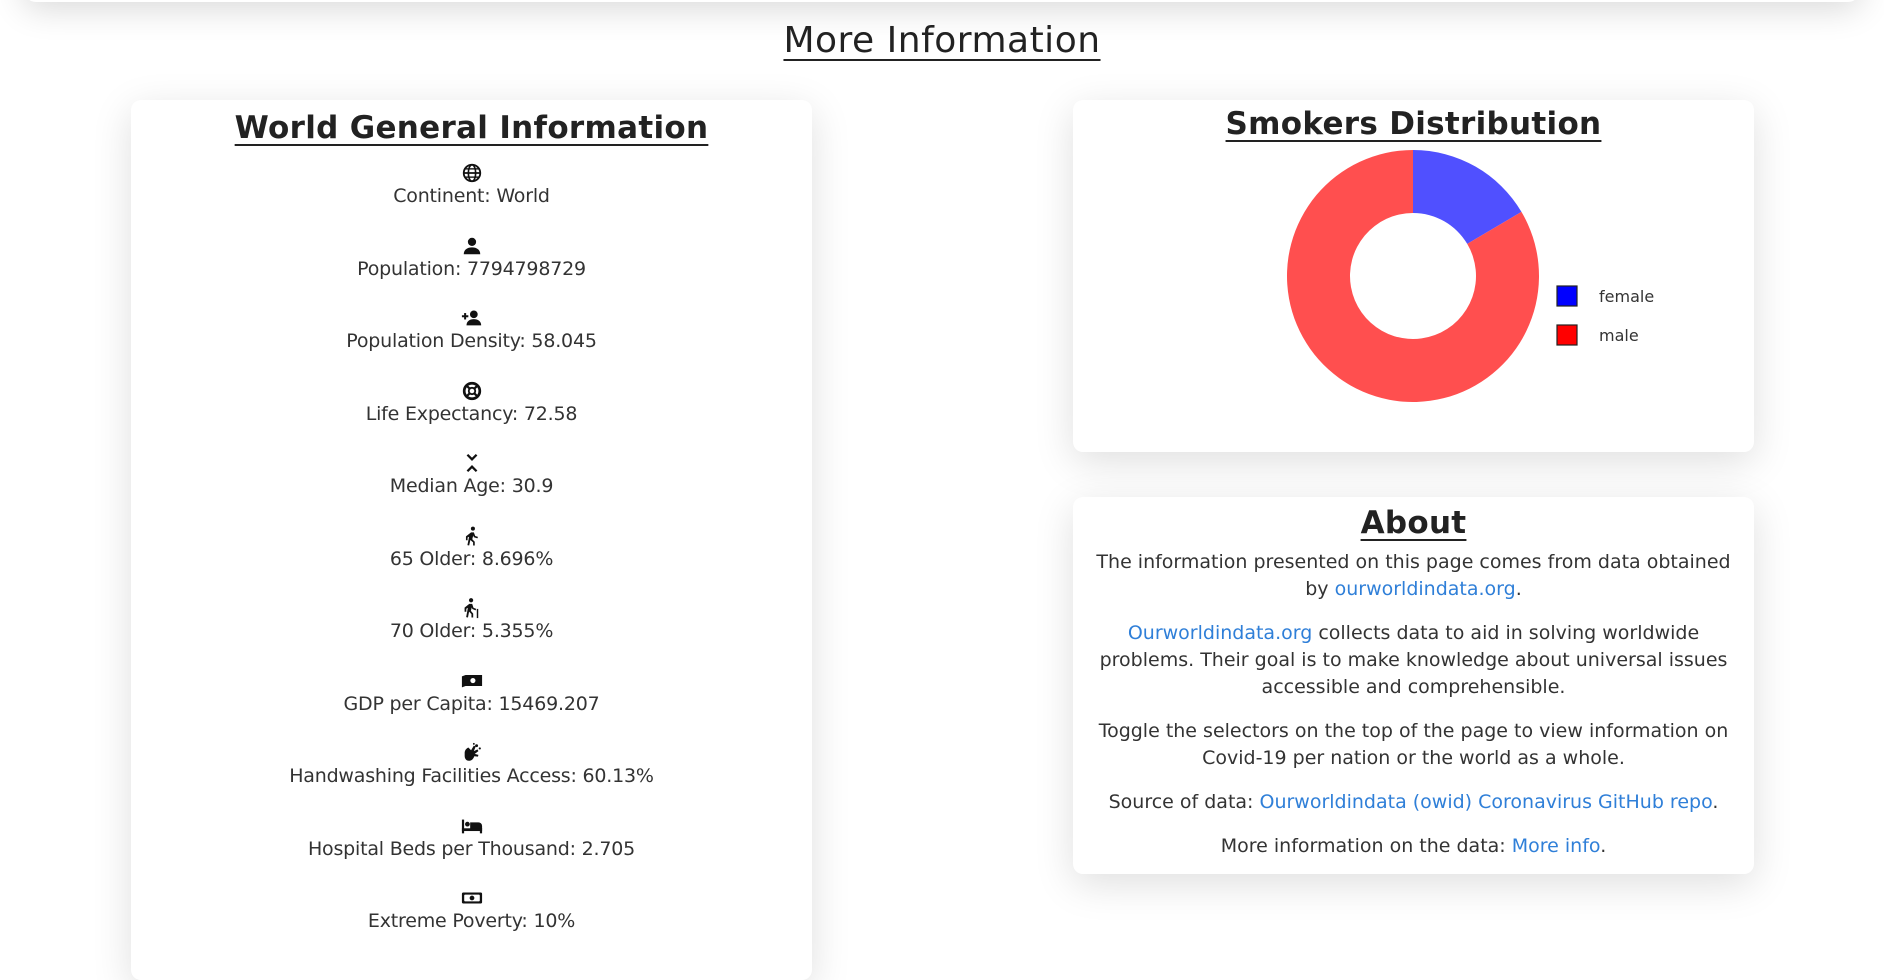  I want to click on info-label-population-density: Population Density: 58.045, so click(471, 341).